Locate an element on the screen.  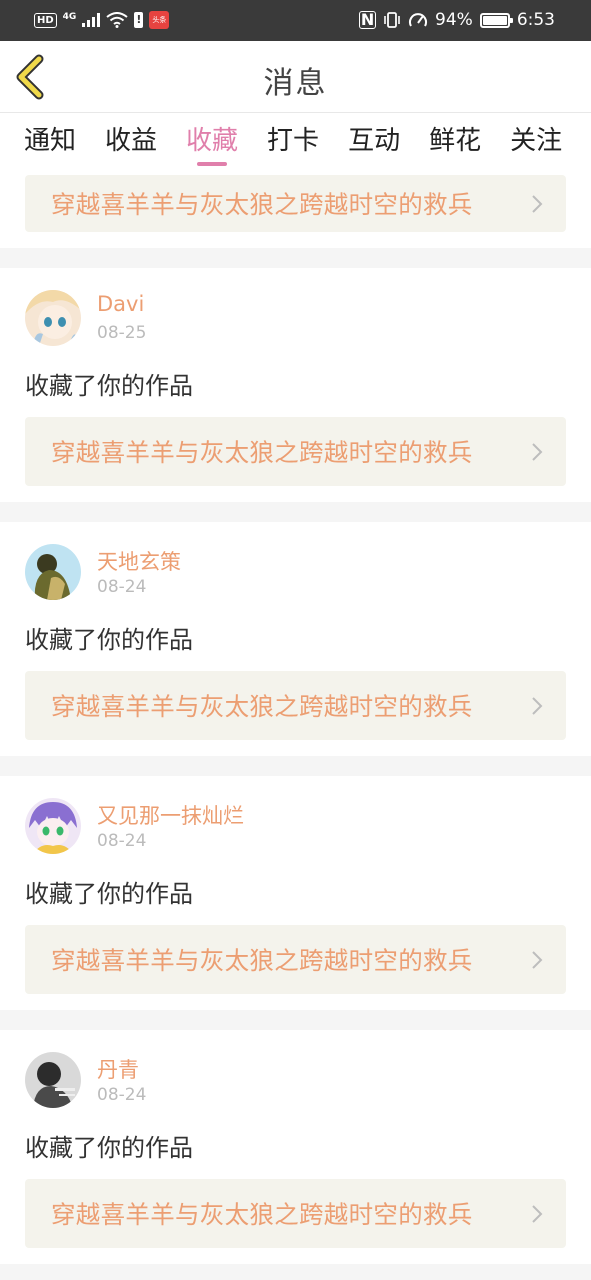
signal-icon is located at coordinates (91, 20).